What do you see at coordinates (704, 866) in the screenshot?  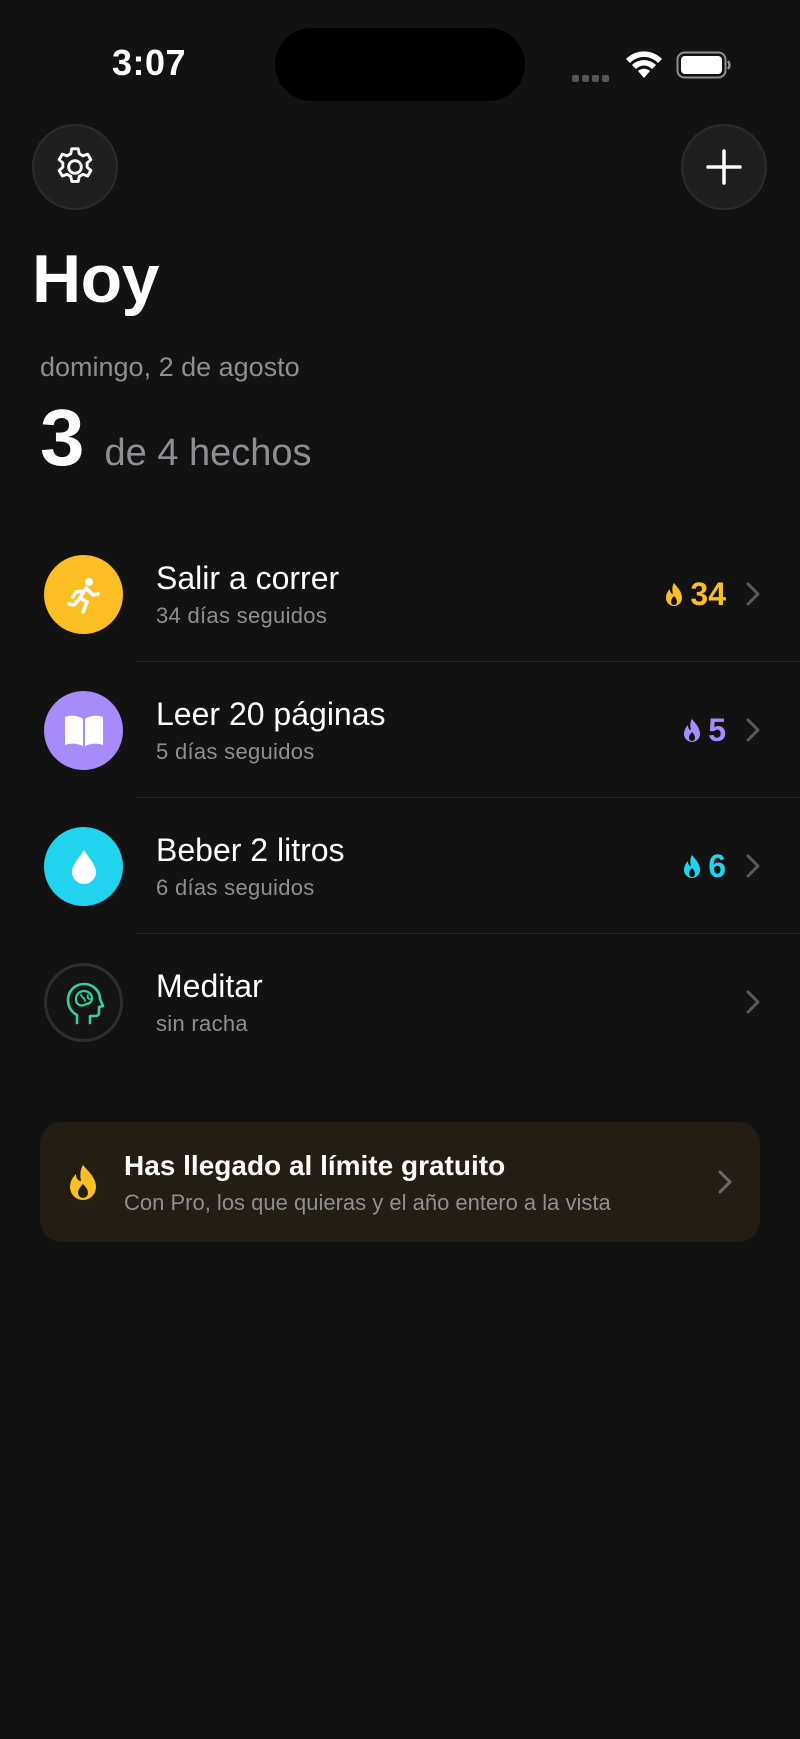 I see `streak-badge: 6` at bounding box center [704, 866].